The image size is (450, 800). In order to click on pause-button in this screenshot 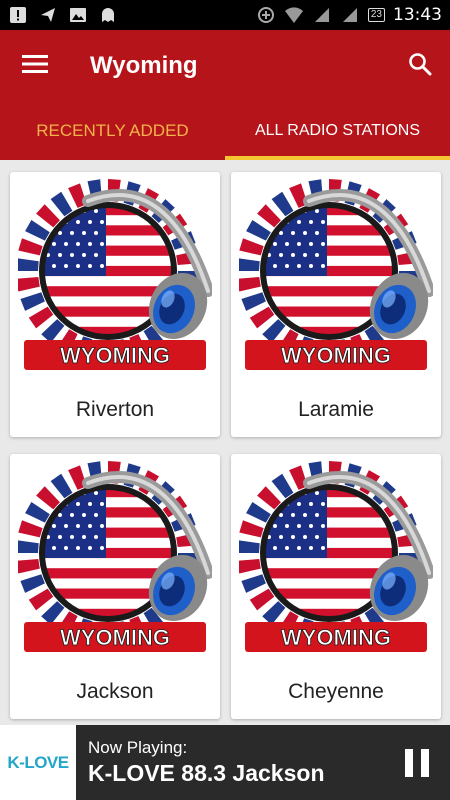, I will do `click(417, 762)`.